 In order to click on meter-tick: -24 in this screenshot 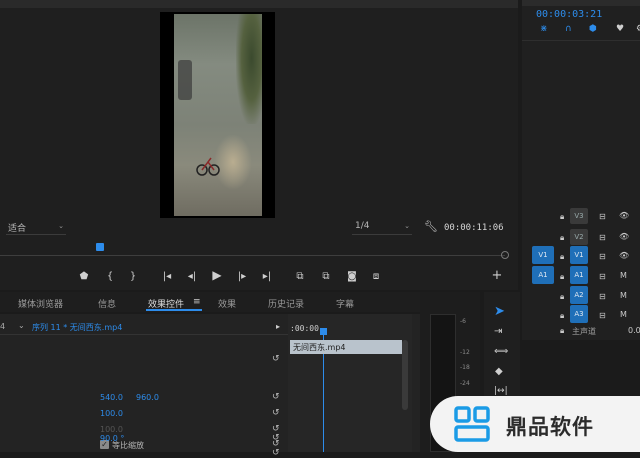, I will do `click(465, 383)`.